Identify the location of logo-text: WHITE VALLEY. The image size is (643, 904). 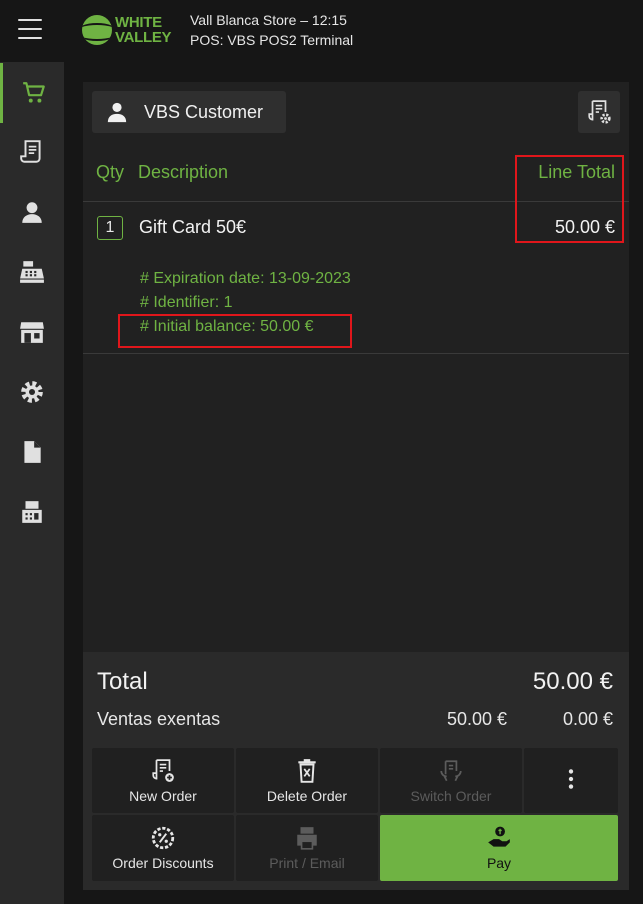
(143, 30).